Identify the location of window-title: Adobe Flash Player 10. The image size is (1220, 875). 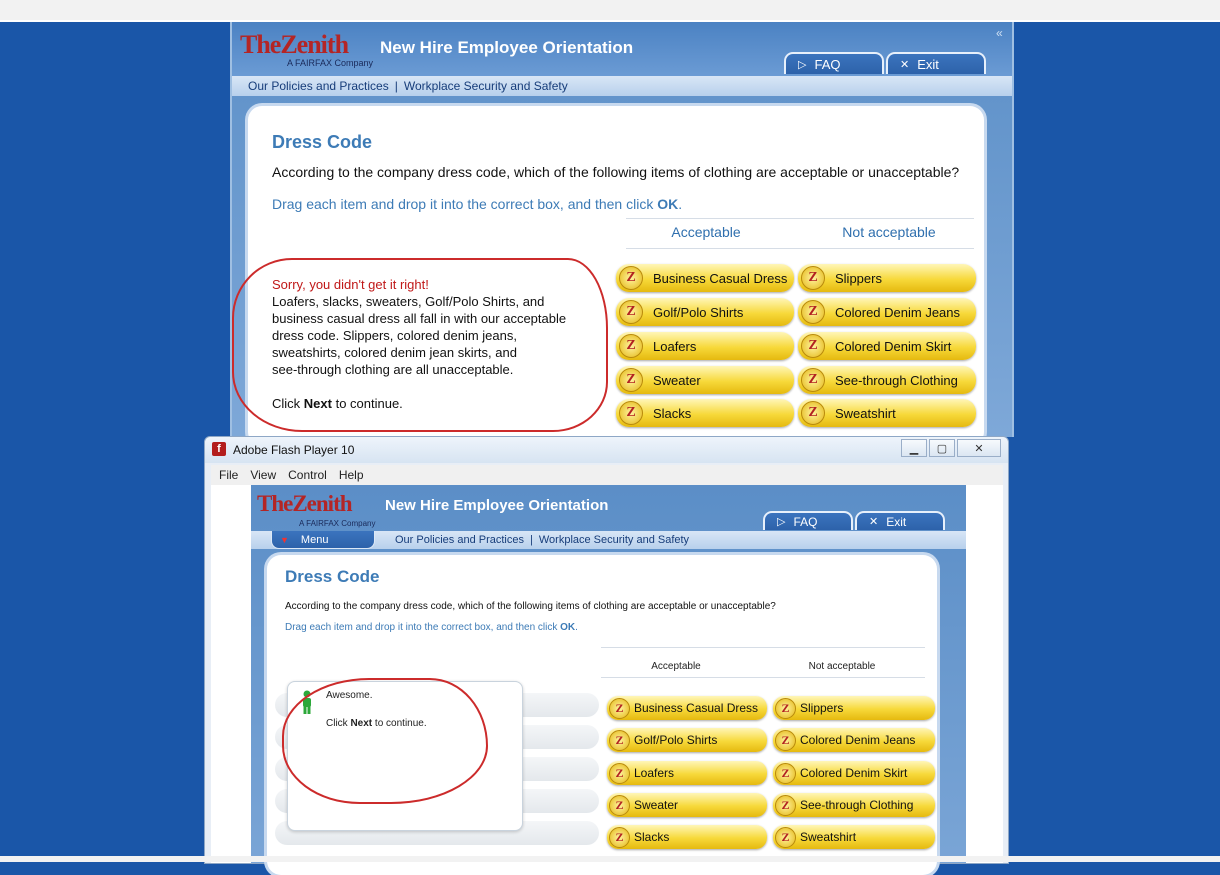
(294, 450).